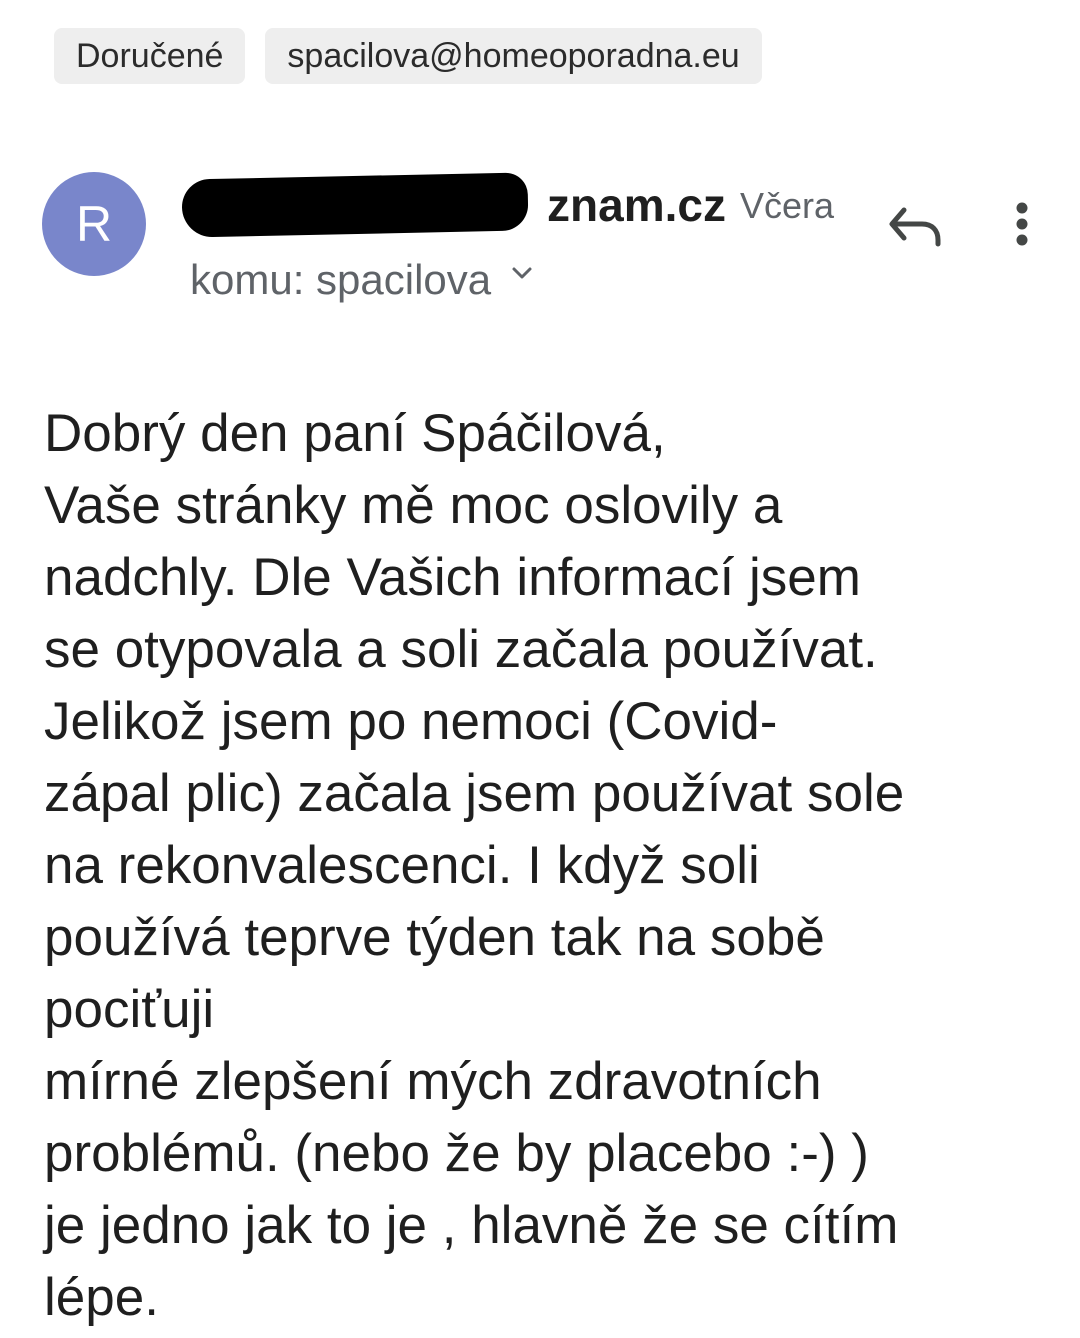  Describe the element at coordinates (452, 577) in the screenshot. I see `body-line: nadchly. Dle Vašich informací jsem` at that location.